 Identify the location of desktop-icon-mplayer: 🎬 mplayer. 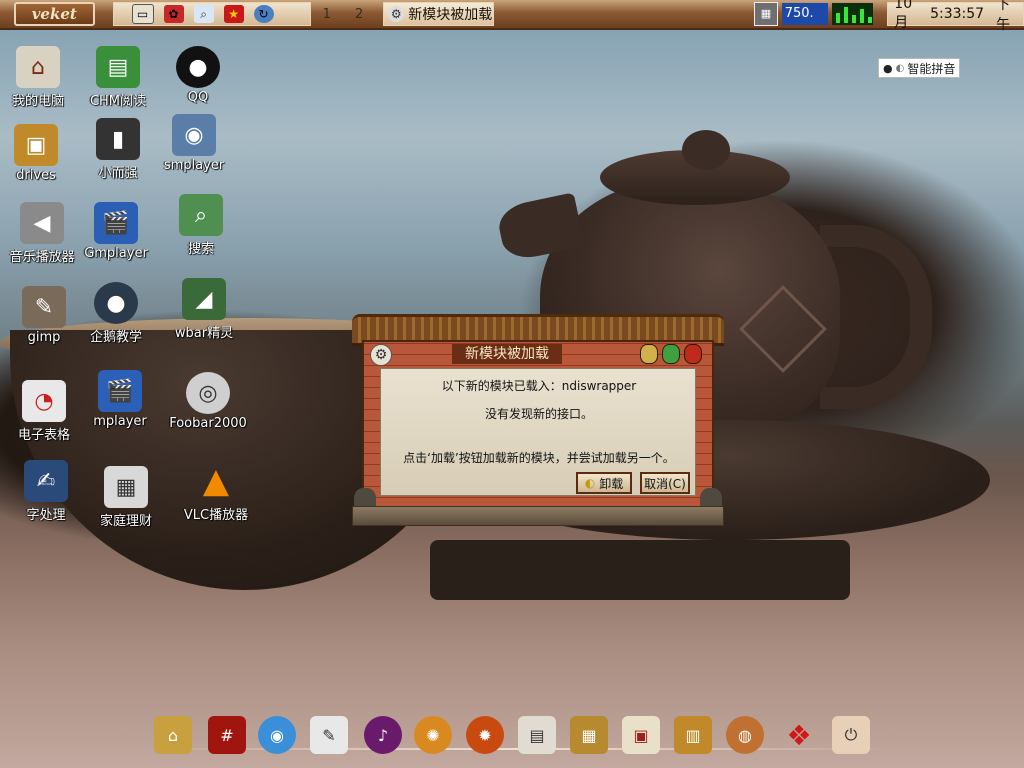
(120, 399).